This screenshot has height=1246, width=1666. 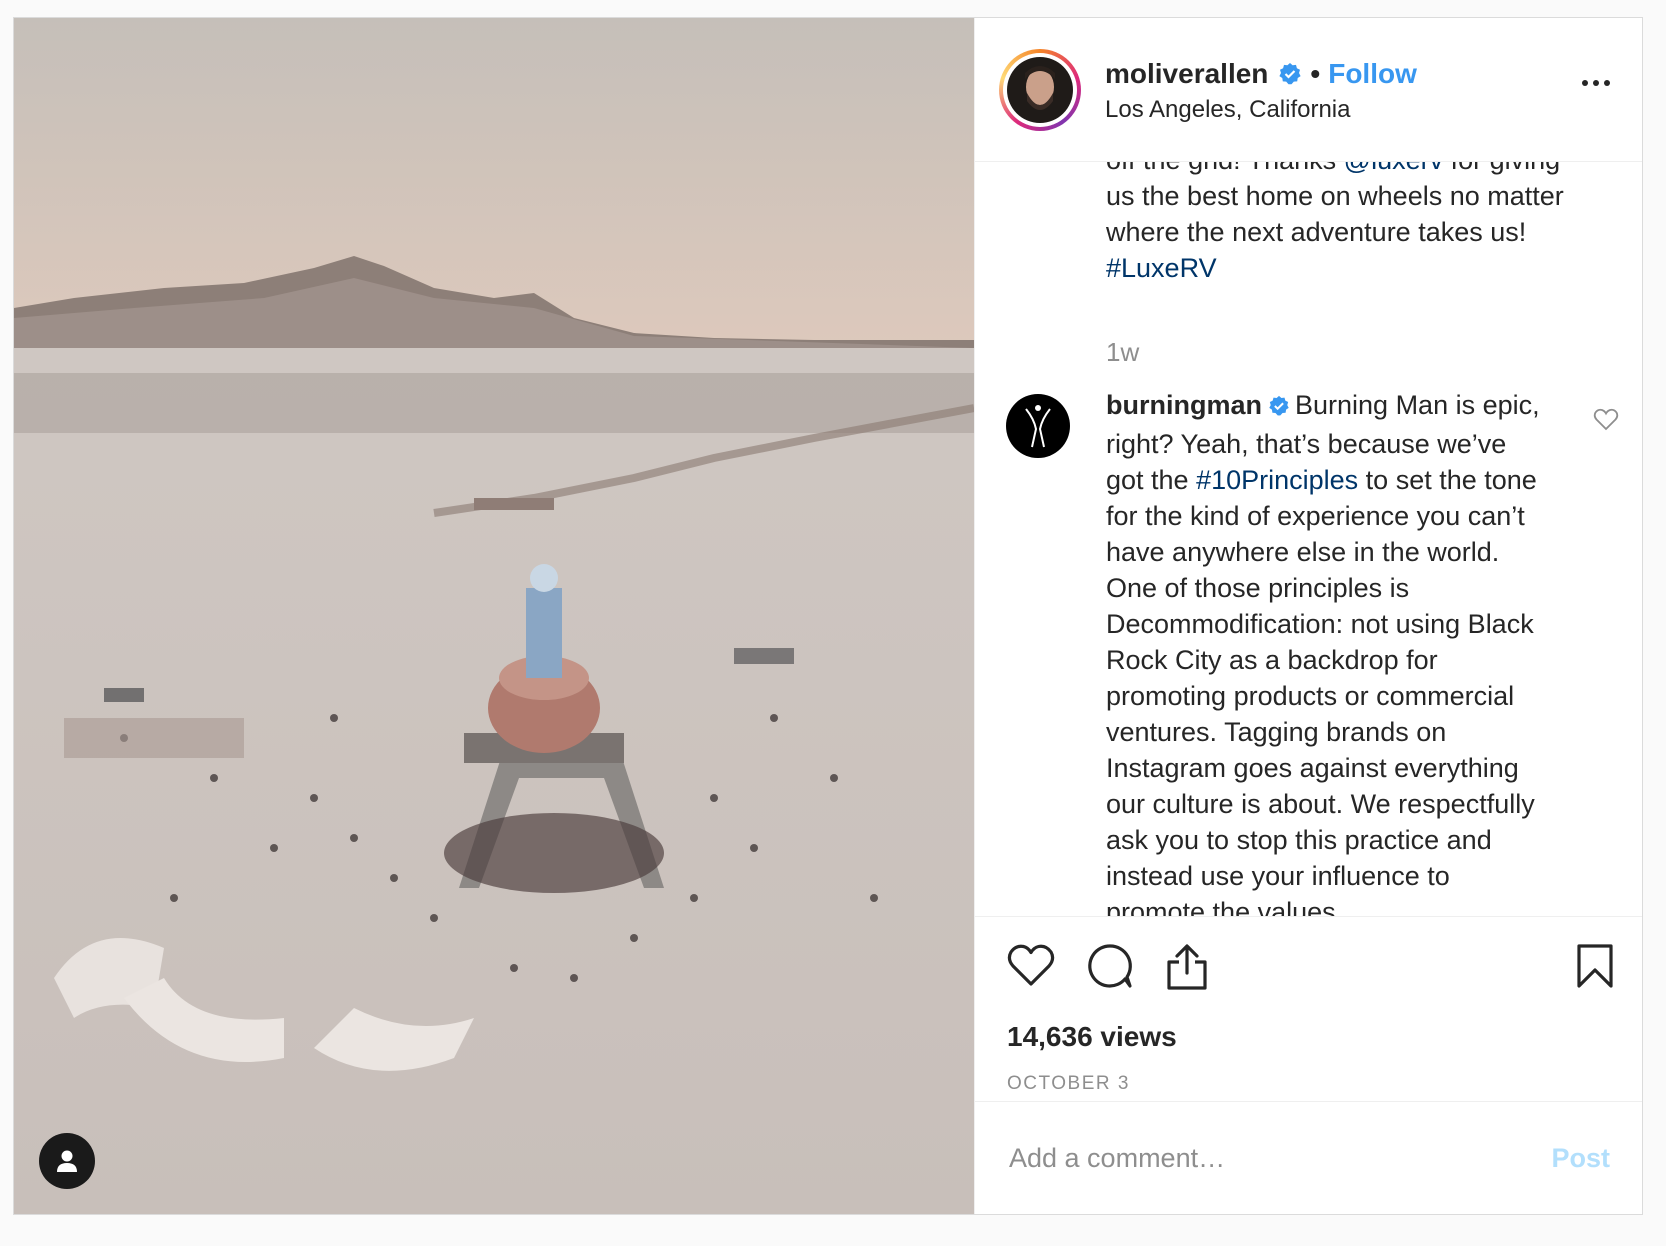 What do you see at coordinates (1068, 1084) in the screenshot?
I see `post-date: OCTOBER 3` at bounding box center [1068, 1084].